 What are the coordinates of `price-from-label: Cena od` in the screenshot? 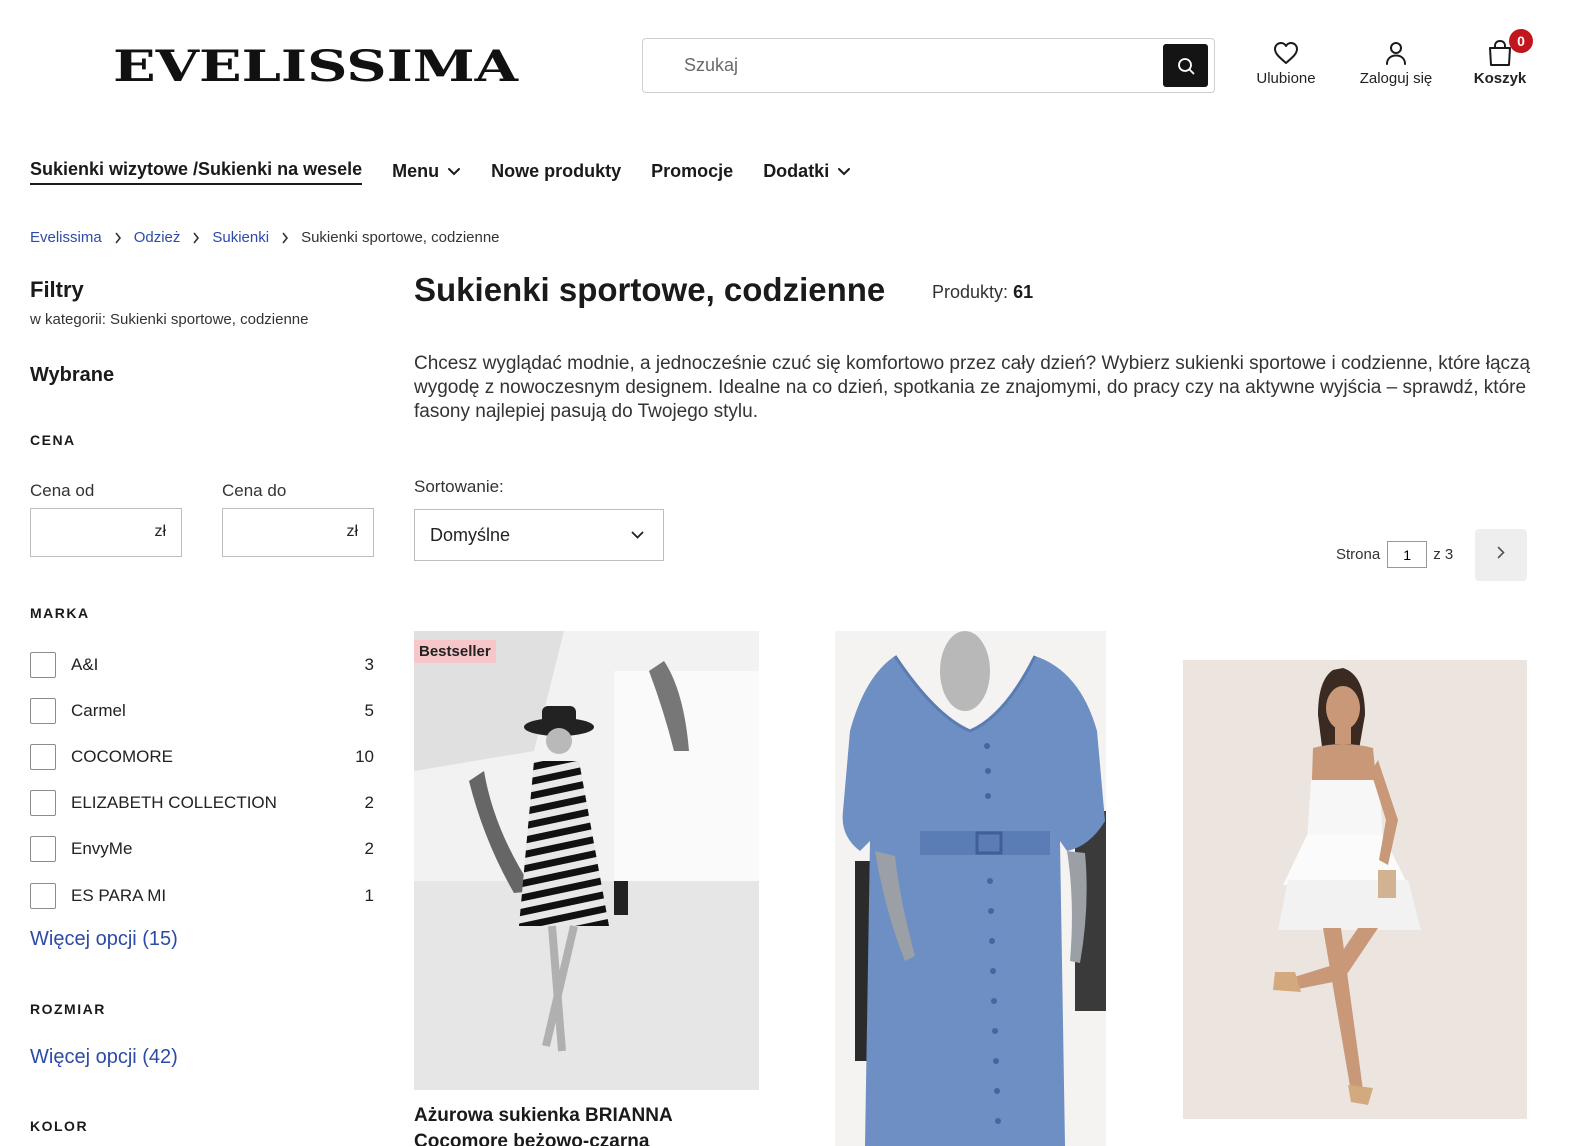 It's located at (62, 490).